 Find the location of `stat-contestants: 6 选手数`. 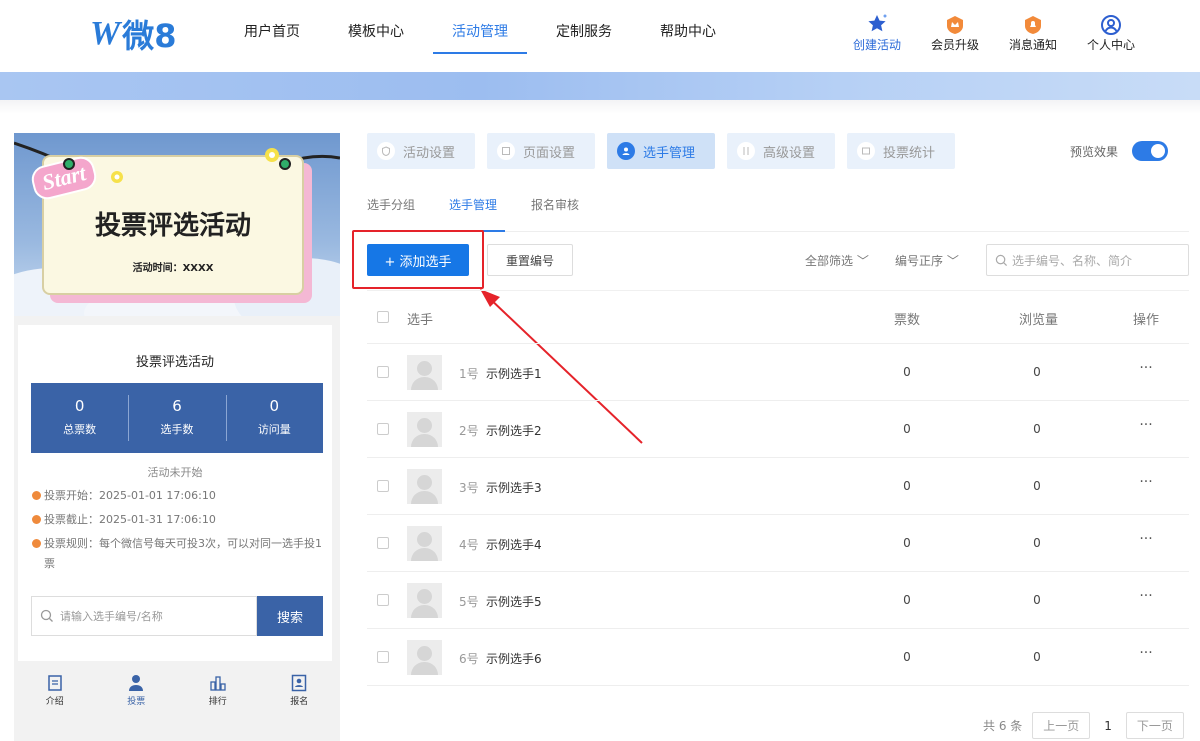

stat-contestants: 6 选手数 is located at coordinates (176, 418).